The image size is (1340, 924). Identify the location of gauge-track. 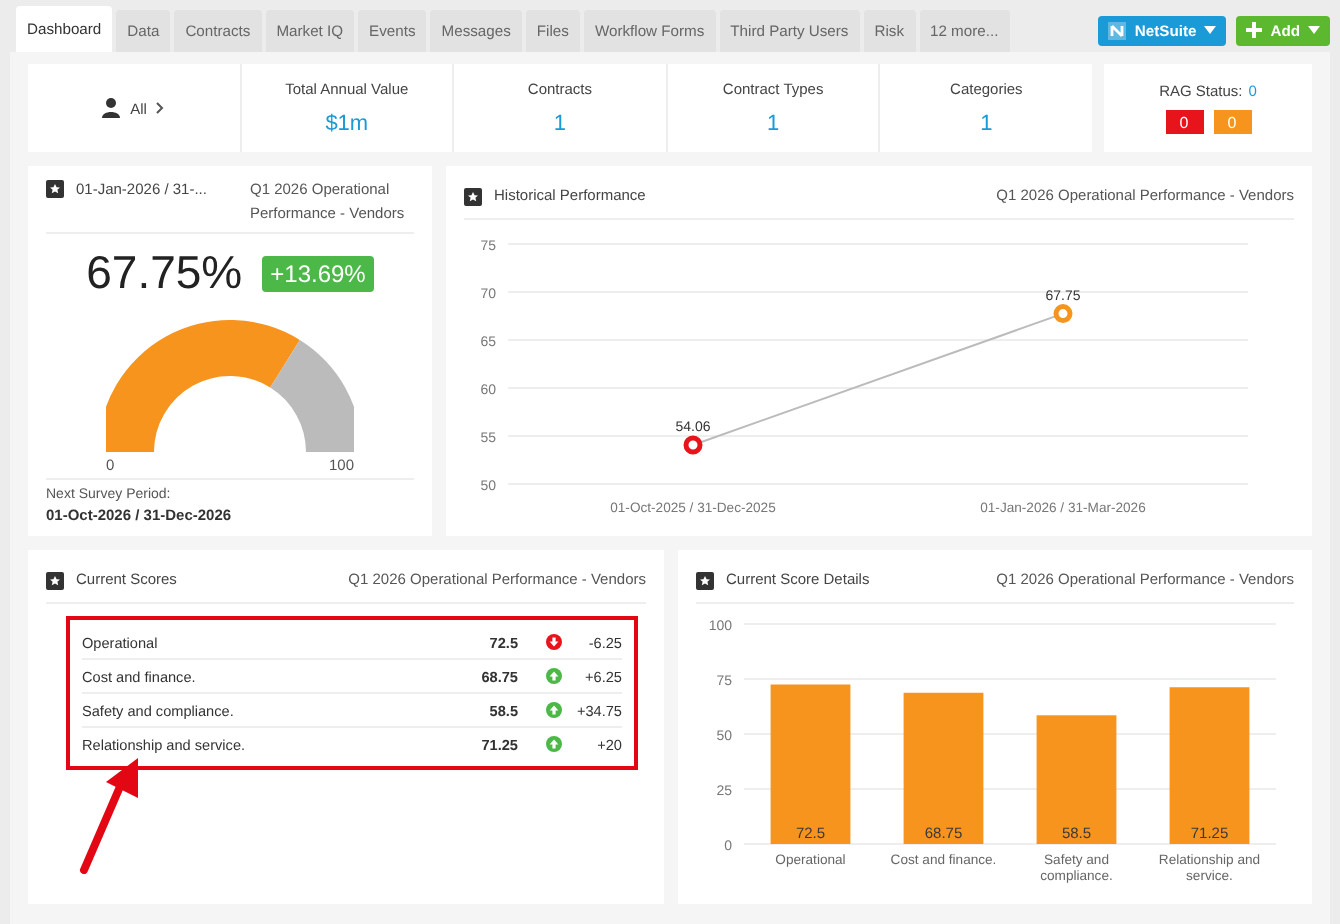
(312, 396).